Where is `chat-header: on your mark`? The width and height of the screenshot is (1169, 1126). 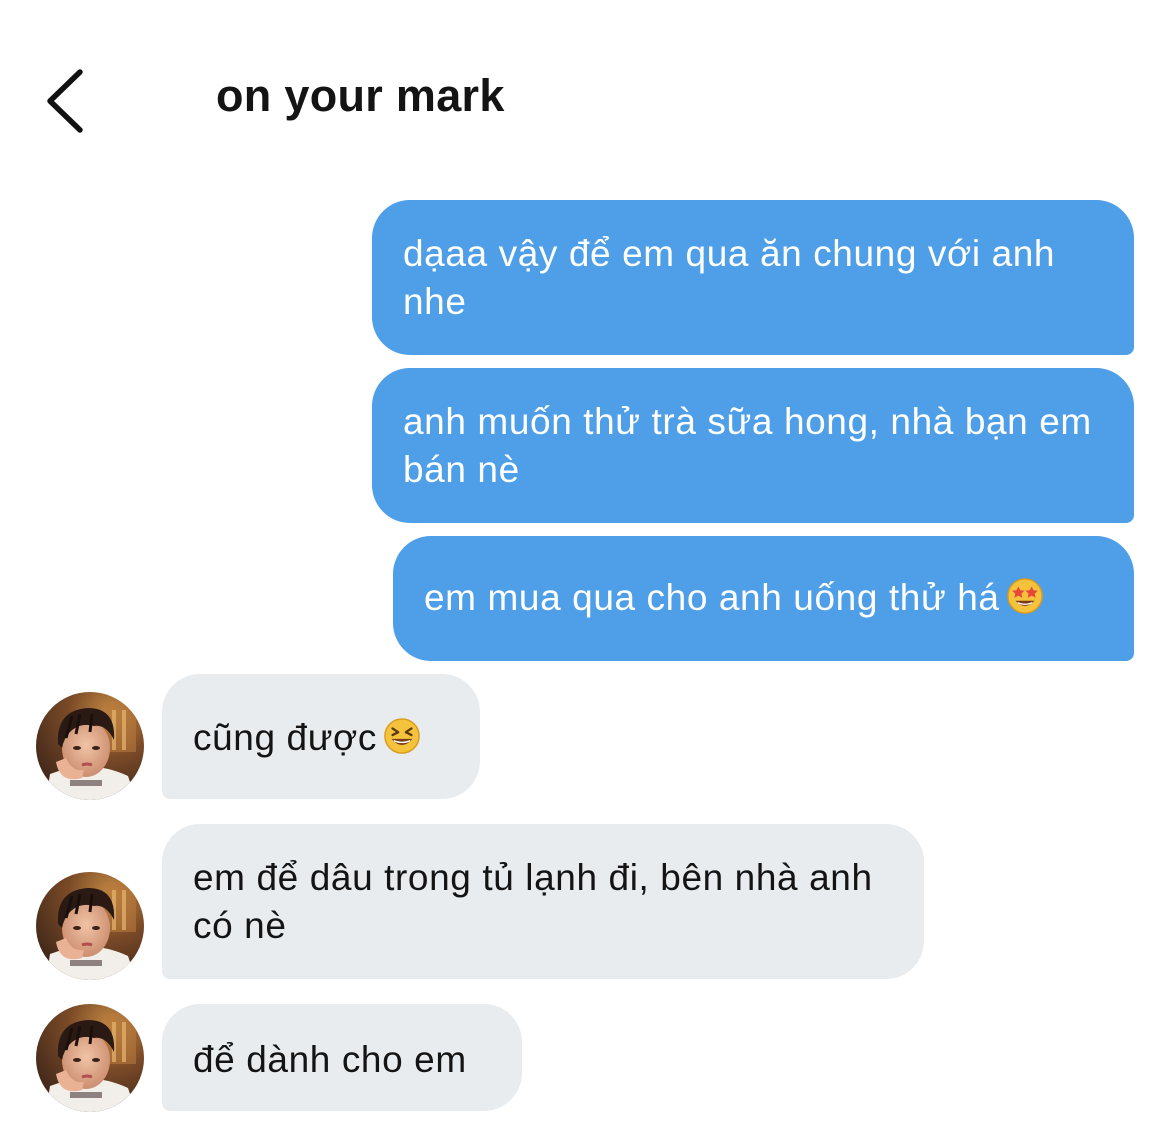
chat-header: on your mark is located at coordinates (584, 100).